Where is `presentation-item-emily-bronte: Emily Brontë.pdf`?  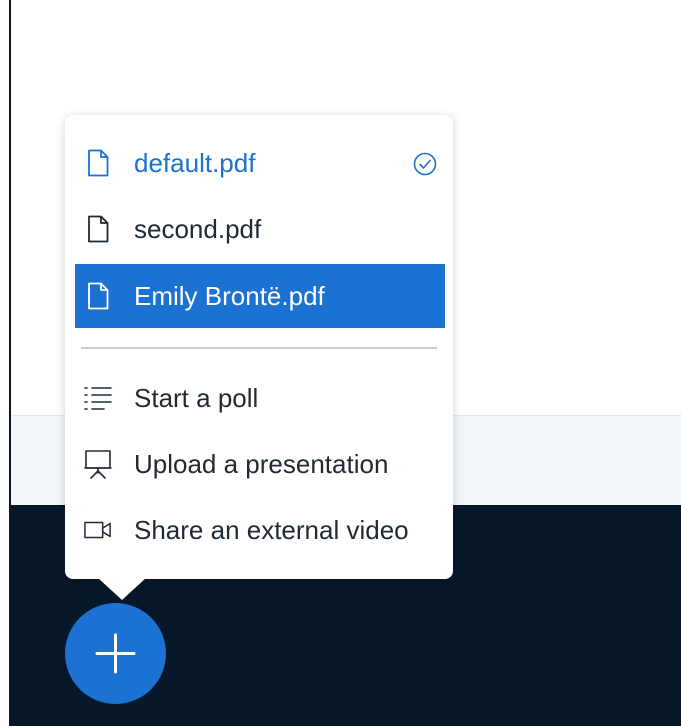 presentation-item-emily-bronte: Emily Brontë.pdf is located at coordinates (260, 296).